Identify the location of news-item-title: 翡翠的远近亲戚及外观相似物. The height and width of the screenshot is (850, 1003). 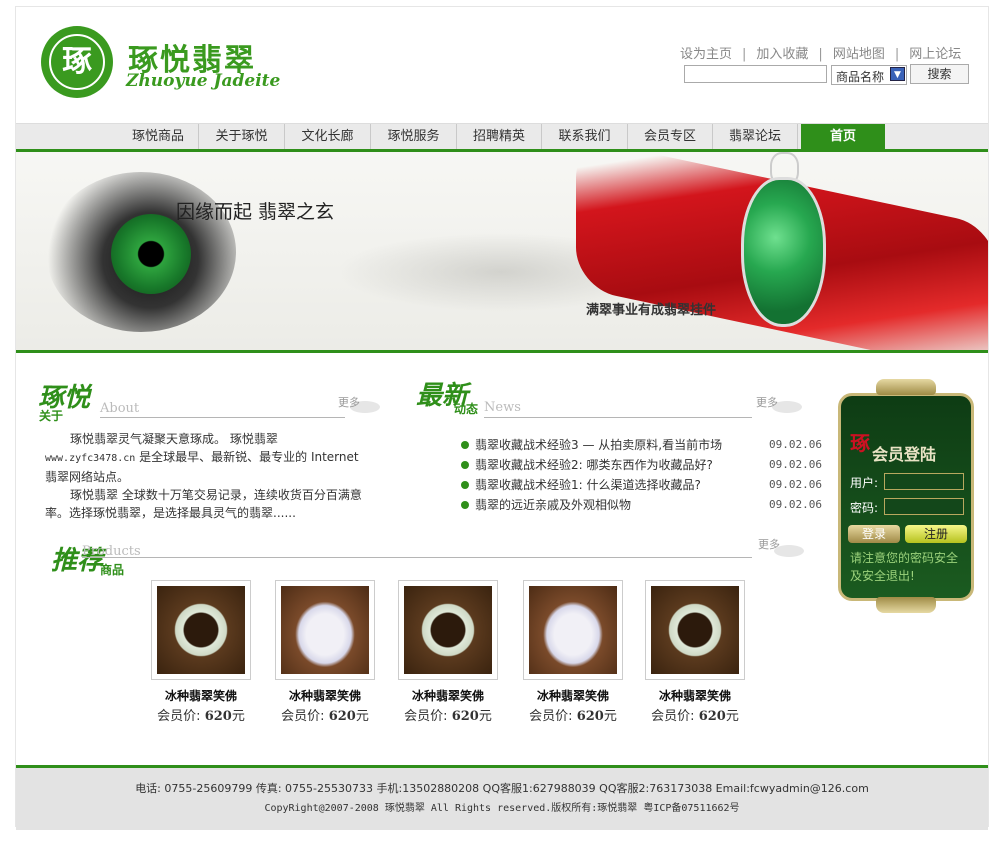
(553, 505).